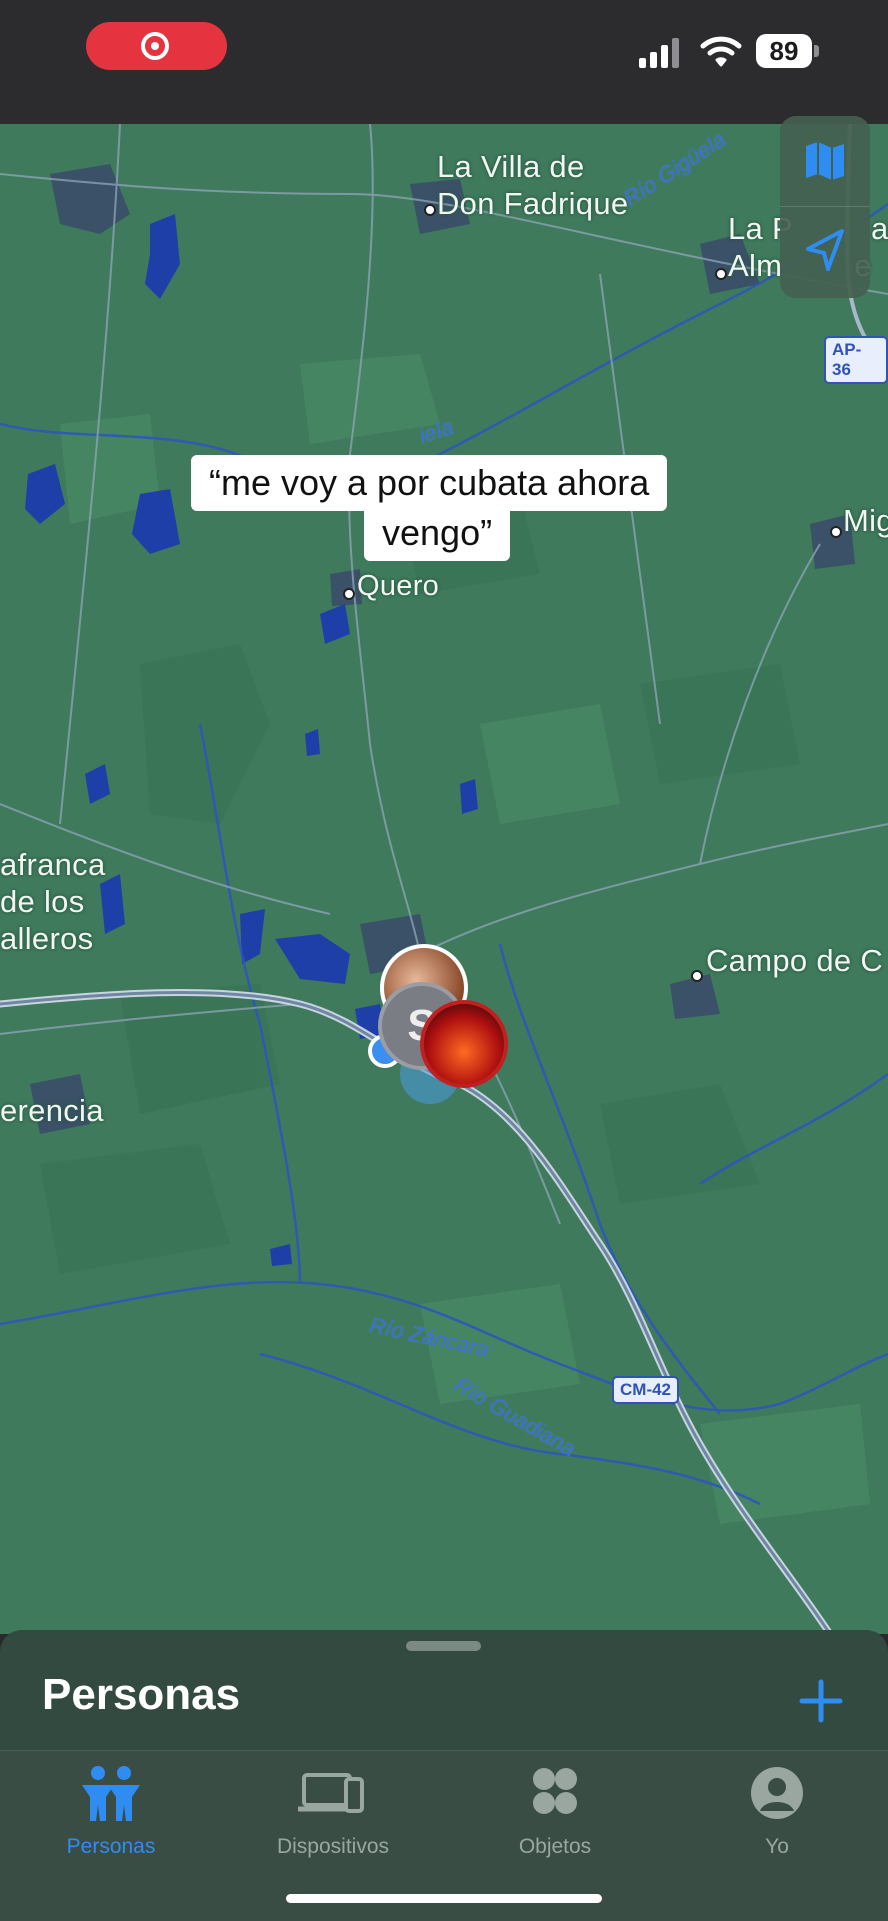 This screenshot has width=888, height=1921. I want to click on screen-recording-indicator, so click(156, 46).